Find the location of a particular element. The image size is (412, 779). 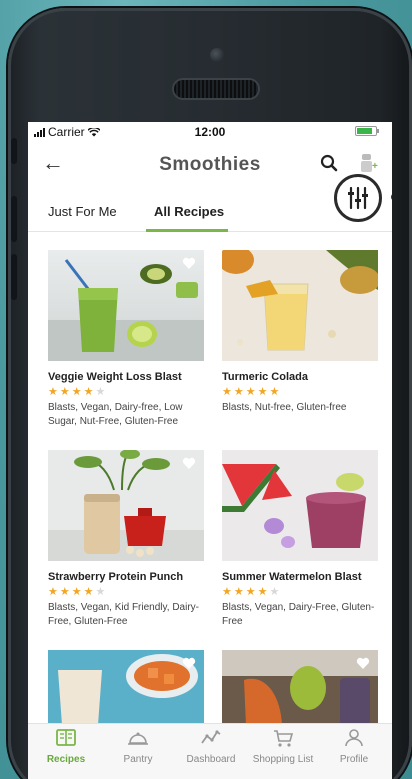

tabbar-item-profile: Profile is located at coordinates (354, 746).